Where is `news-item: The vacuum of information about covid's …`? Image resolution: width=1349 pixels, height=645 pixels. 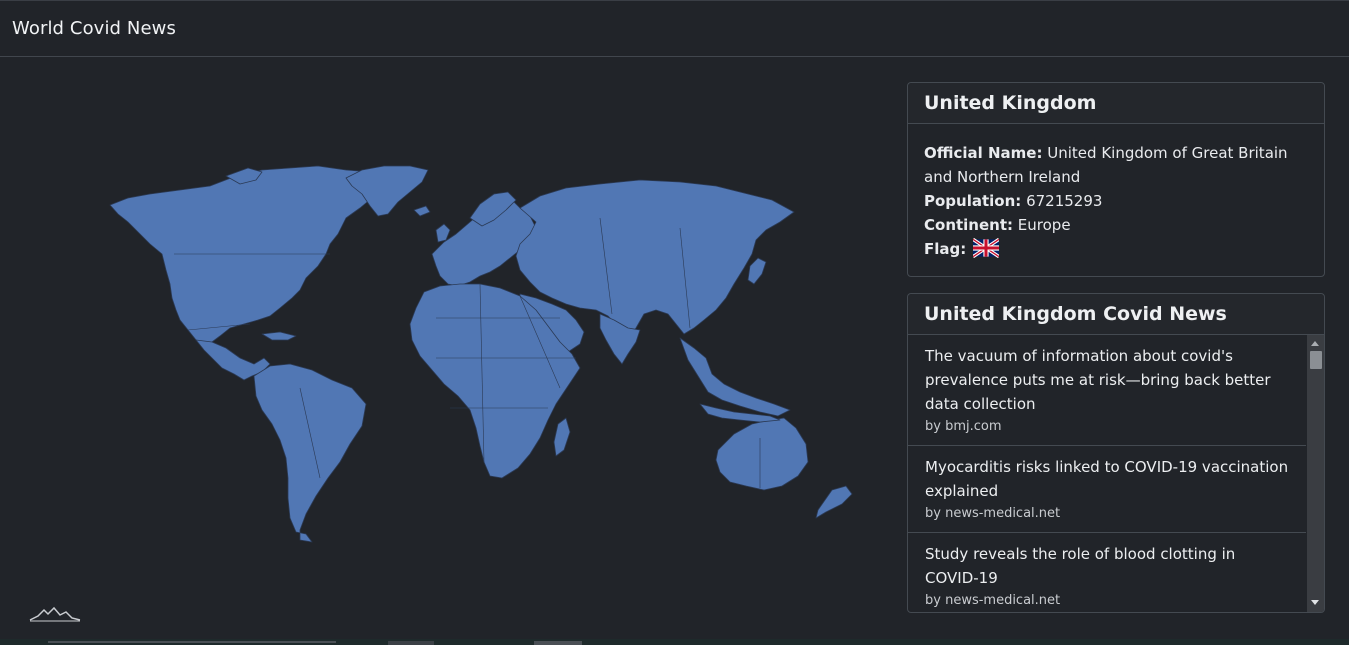
news-item: The vacuum of information about covid's … is located at coordinates (1107, 390).